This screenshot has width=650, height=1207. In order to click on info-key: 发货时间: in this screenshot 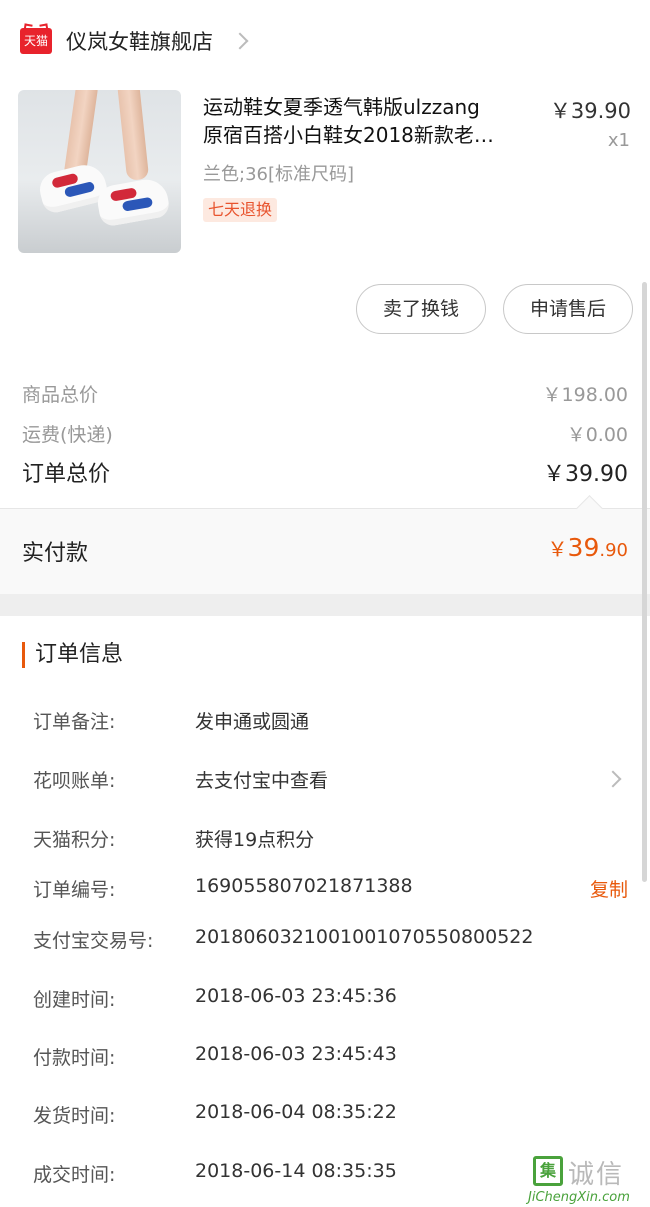, I will do `click(74, 1116)`.